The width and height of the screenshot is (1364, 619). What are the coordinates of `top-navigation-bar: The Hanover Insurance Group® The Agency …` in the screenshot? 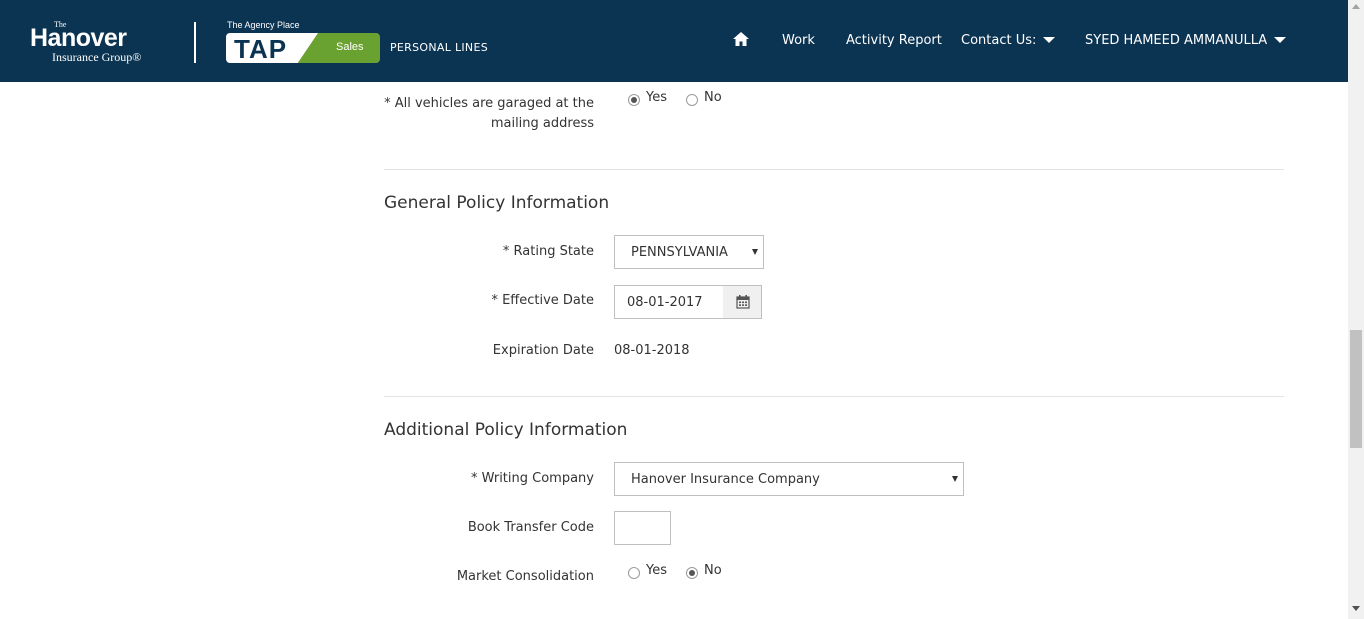 It's located at (674, 41).